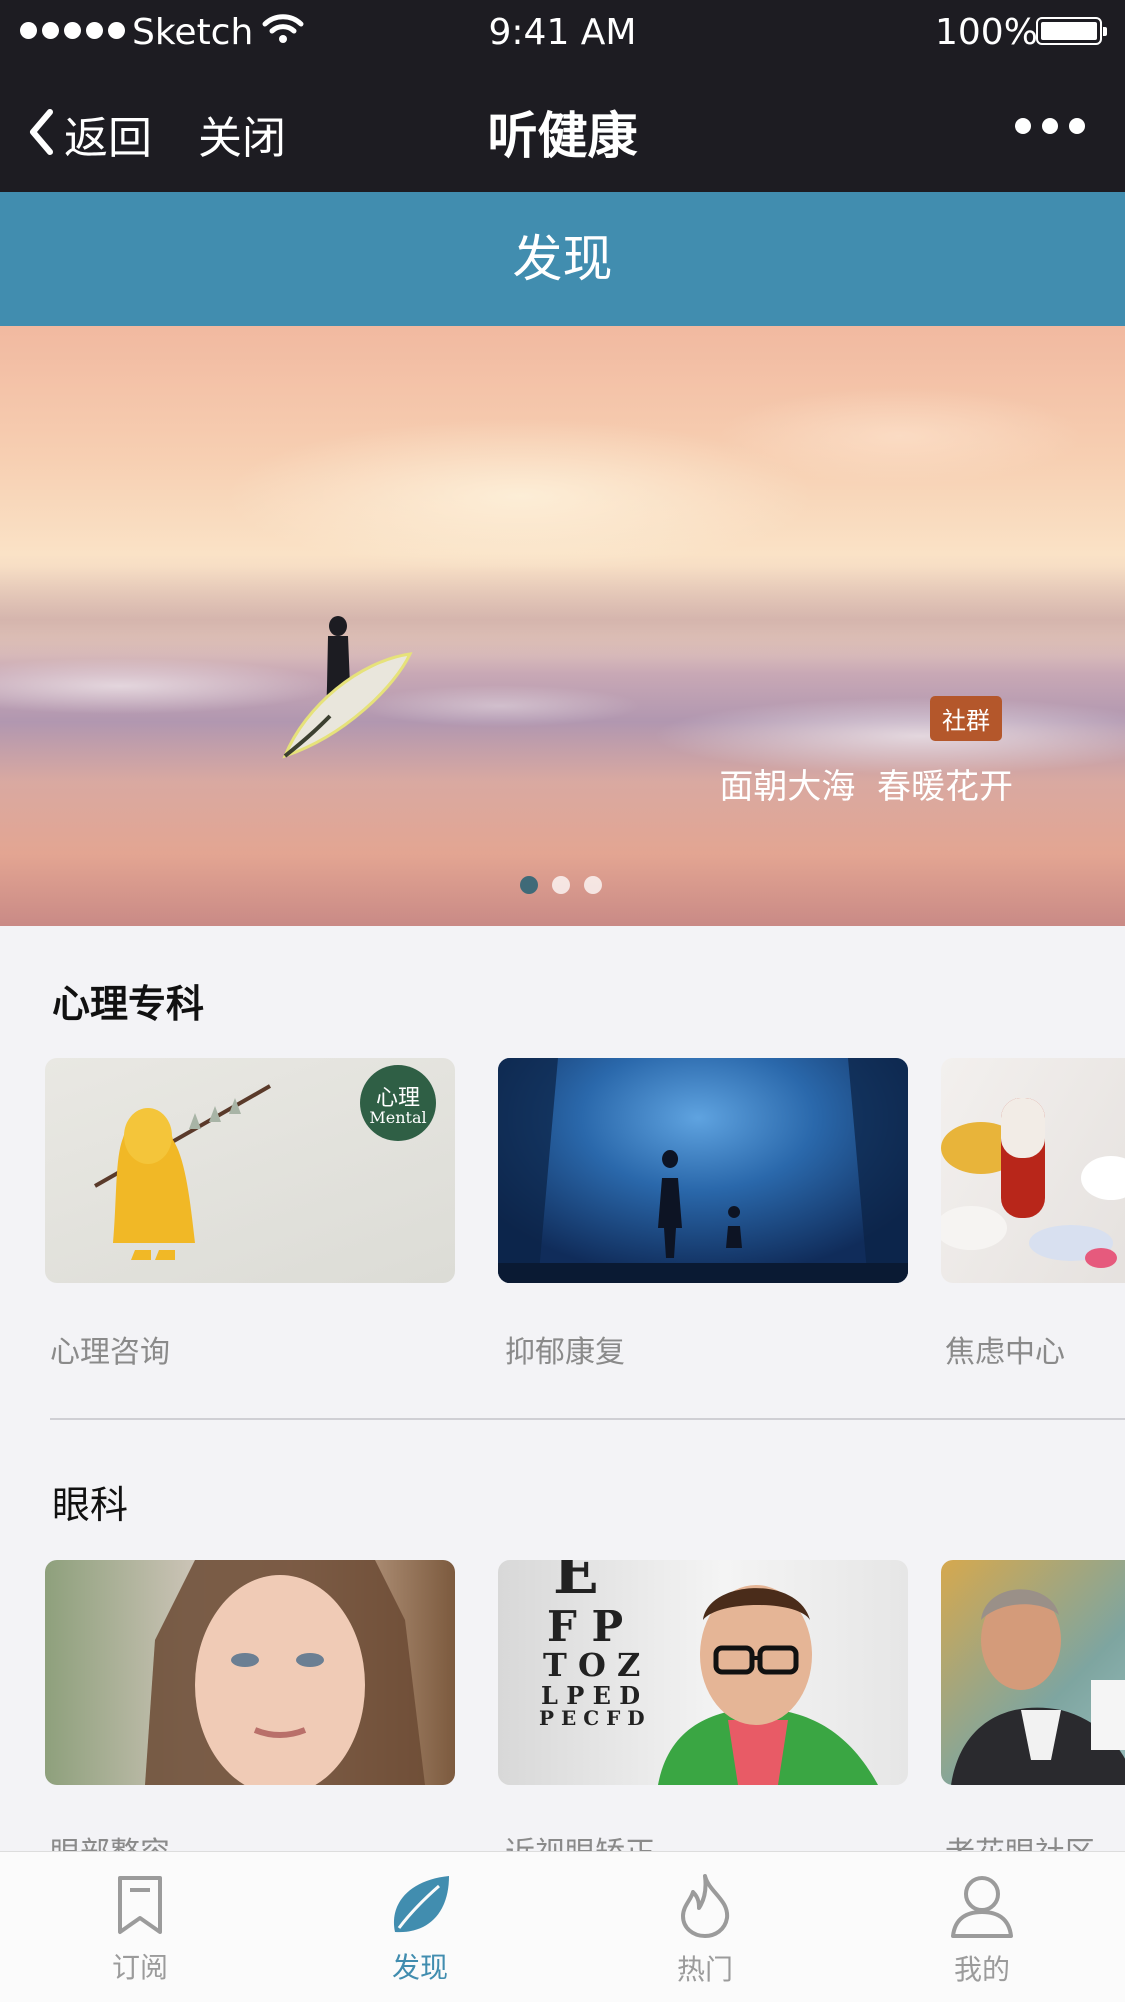 The width and height of the screenshot is (1125, 2002). What do you see at coordinates (966, 718) in the screenshot?
I see `community-badge: 社群` at bounding box center [966, 718].